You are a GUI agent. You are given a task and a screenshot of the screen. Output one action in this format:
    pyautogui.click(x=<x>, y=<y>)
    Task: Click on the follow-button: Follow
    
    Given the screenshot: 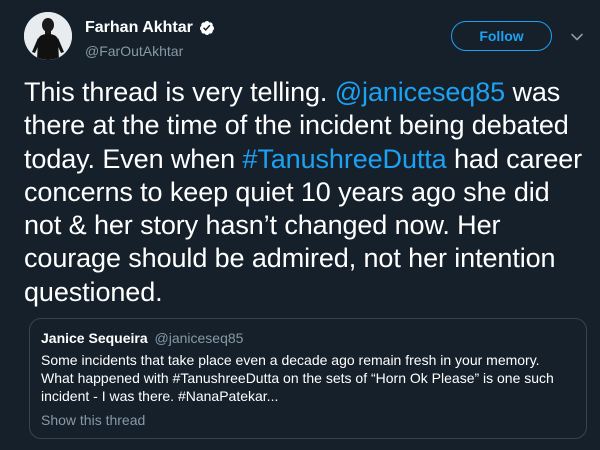 What is the action you would take?
    pyautogui.click(x=501, y=36)
    